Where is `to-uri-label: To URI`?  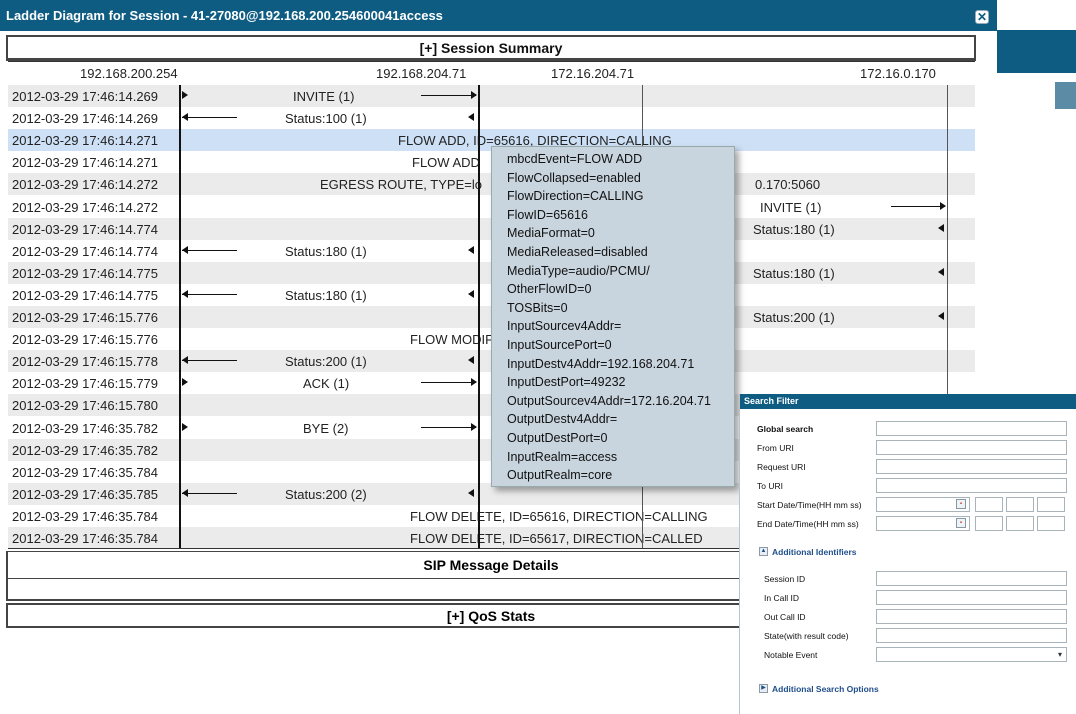
to-uri-label: To URI is located at coordinates (770, 486).